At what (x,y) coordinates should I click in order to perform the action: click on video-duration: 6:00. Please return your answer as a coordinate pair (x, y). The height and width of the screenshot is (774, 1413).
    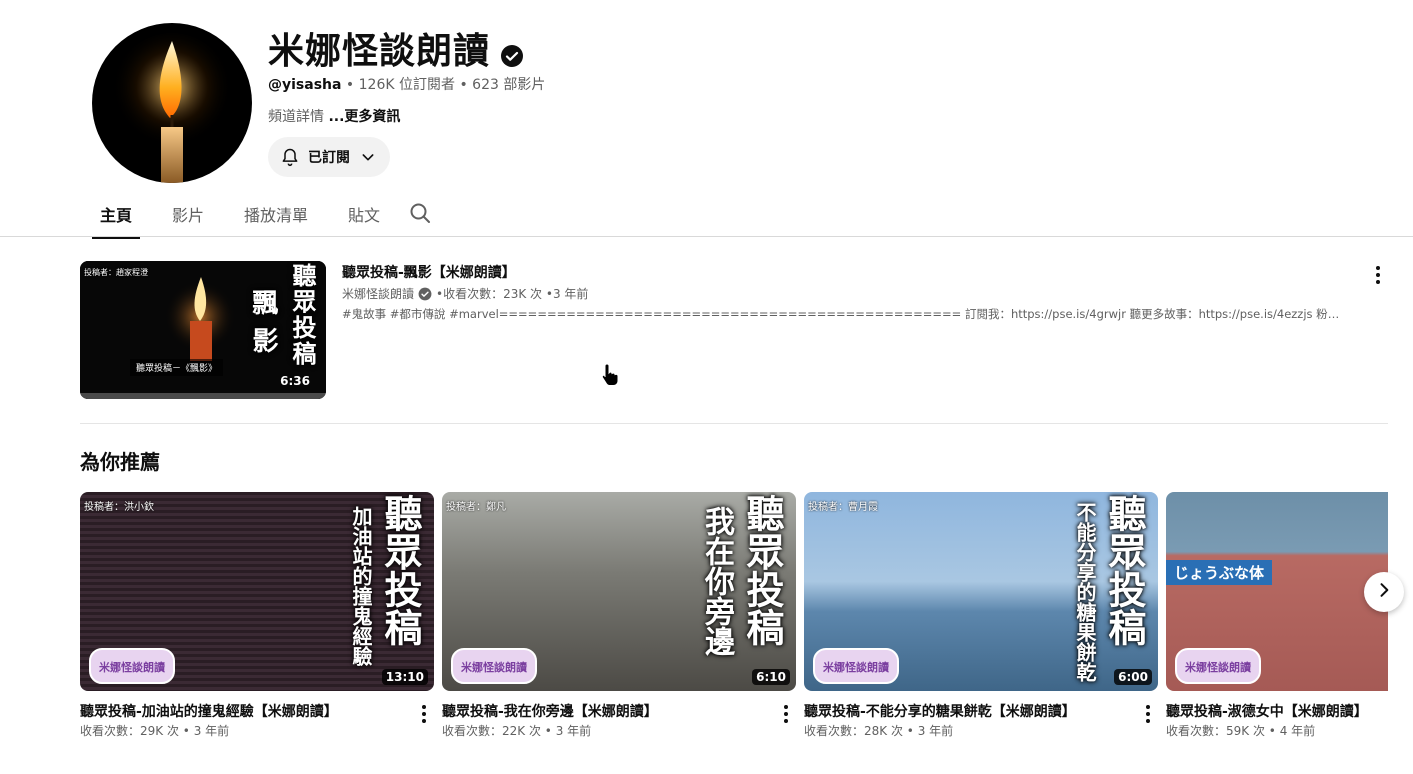
    Looking at the image, I should click on (1133, 677).